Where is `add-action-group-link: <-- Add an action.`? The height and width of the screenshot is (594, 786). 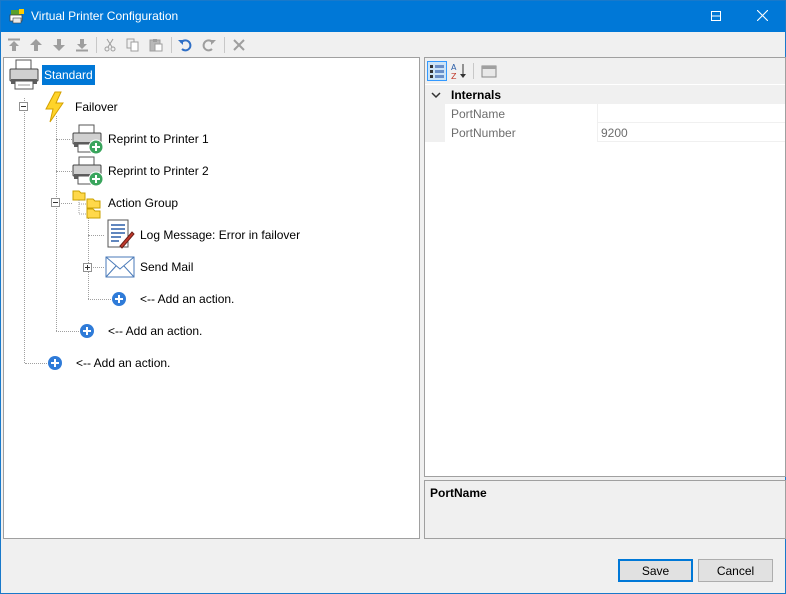 add-action-group-link: <-- Add an action. is located at coordinates (187, 299).